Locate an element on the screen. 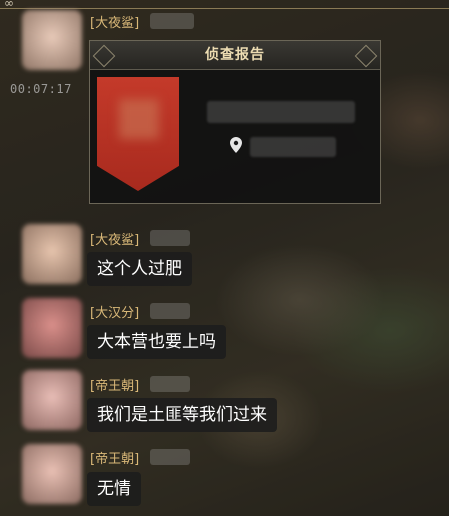 The image size is (449, 516). scout-report-title-bar: 侦查报告 is located at coordinates (235, 55).